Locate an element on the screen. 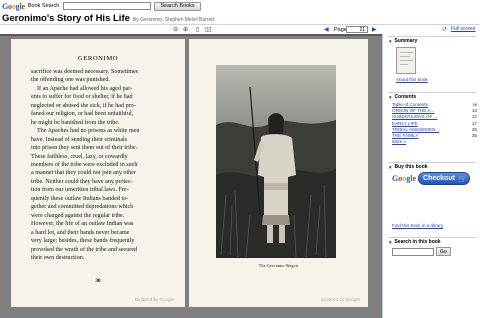 The width and height of the screenshot is (480, 318). search-input is located at coordinates (107, 6).